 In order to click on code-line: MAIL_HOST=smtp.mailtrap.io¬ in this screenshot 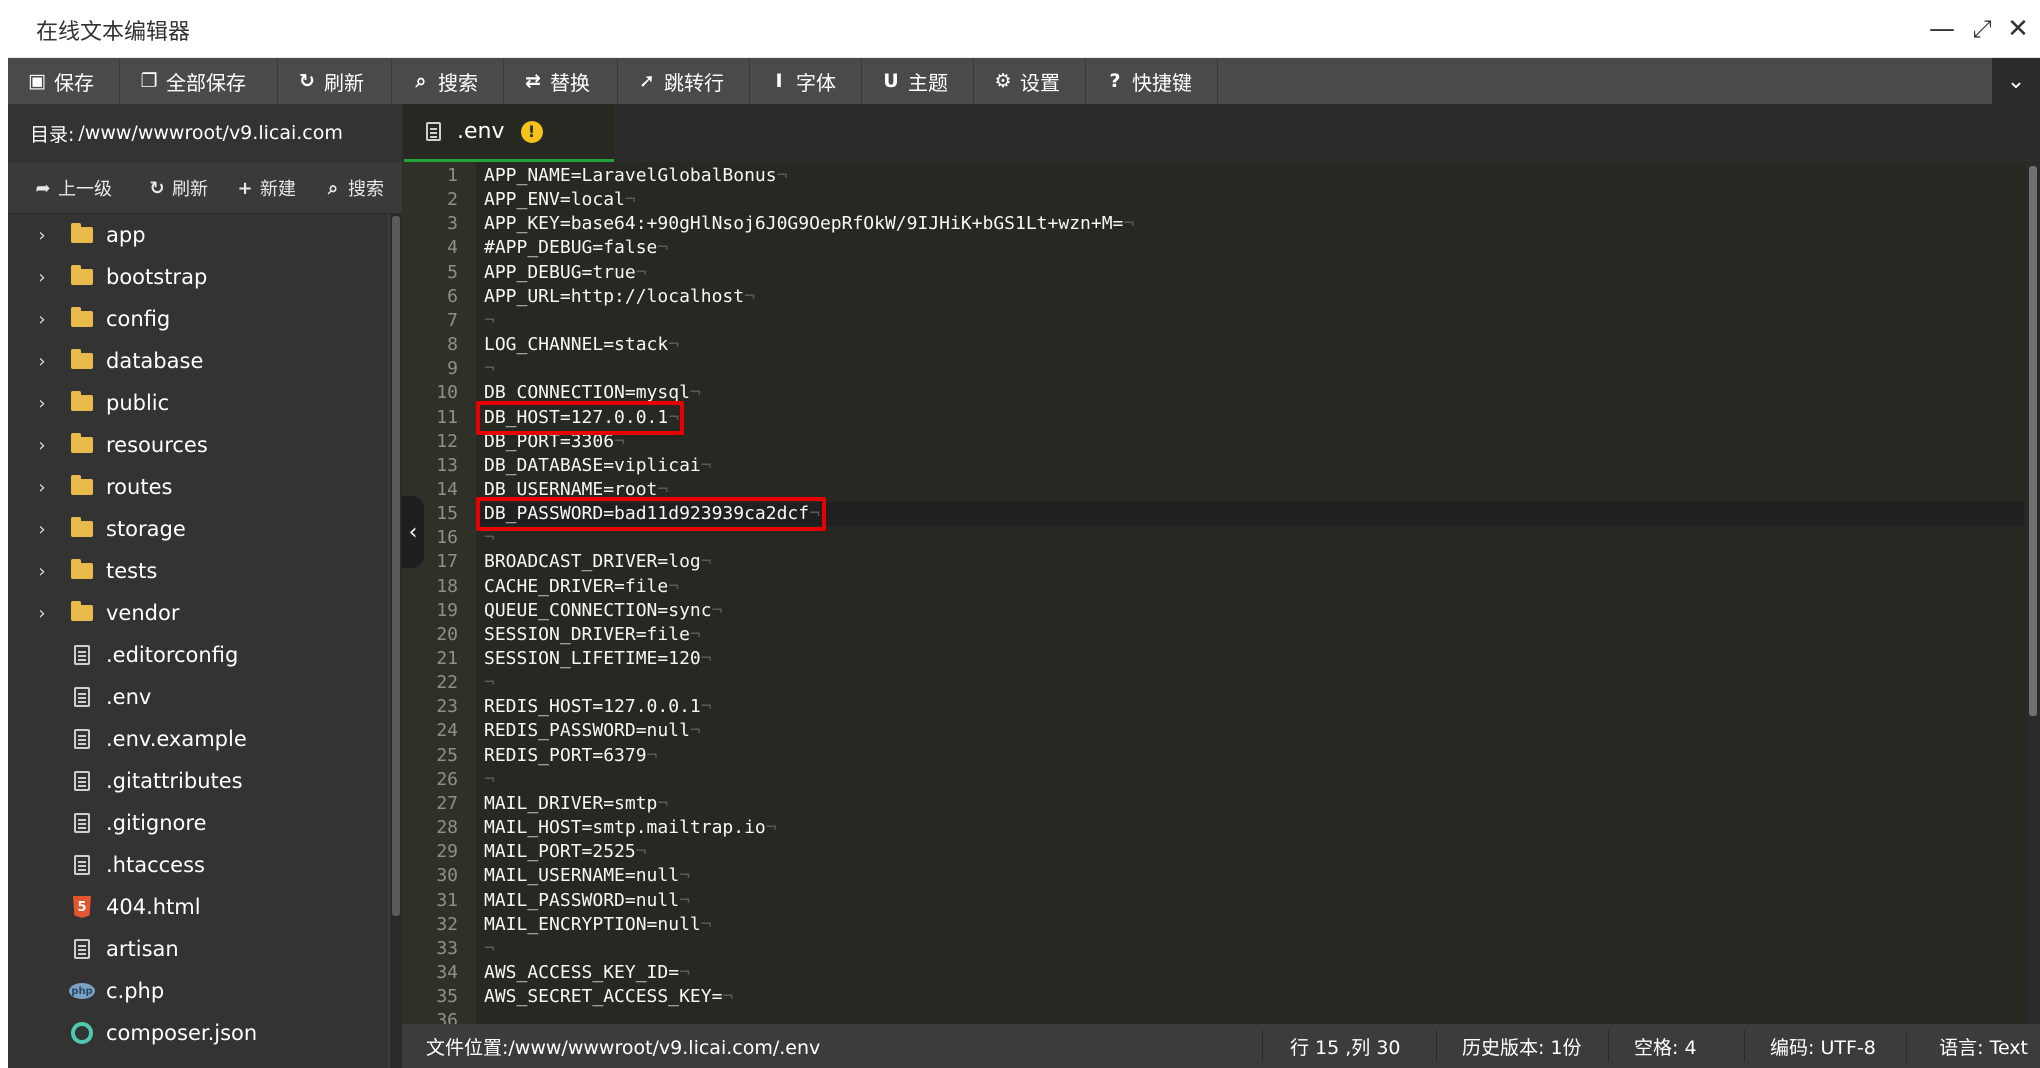, I will do `click(630, 828)`.